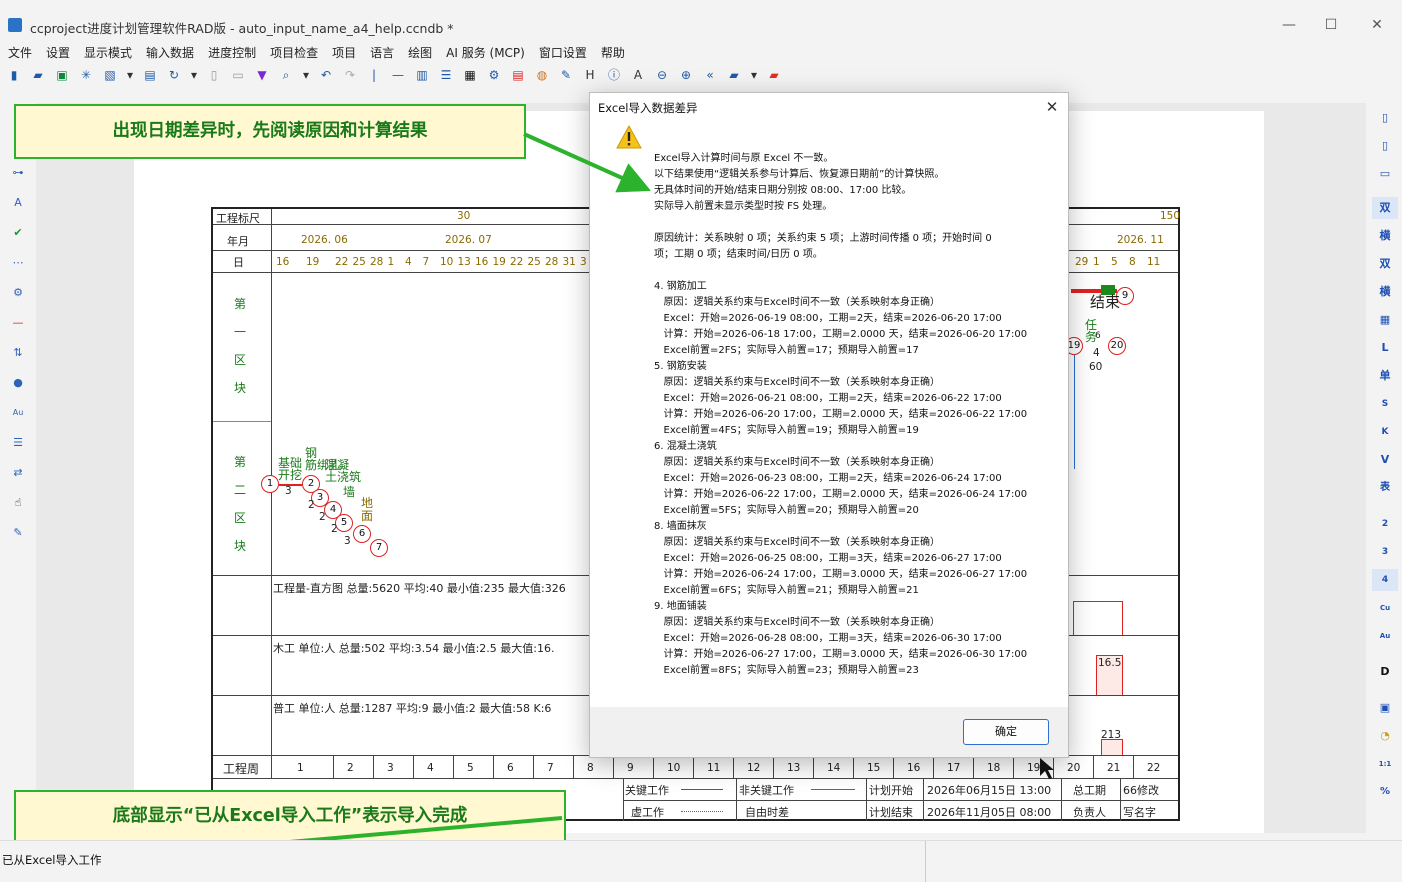 This screenshot has height=882, width=1402. What do you see at coordinates (925, 861) in the screenshot?
I see `status-separator` at bounding box center [925, 861].